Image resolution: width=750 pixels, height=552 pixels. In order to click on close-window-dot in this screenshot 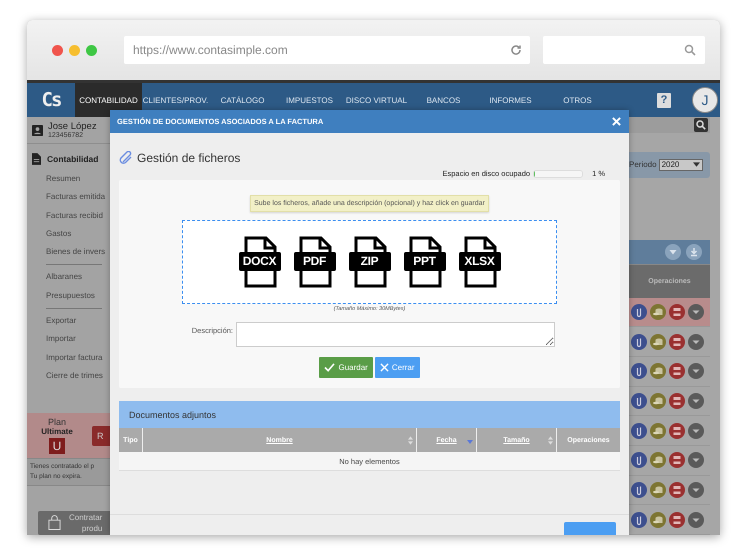, I will do `click(57, 50)`.